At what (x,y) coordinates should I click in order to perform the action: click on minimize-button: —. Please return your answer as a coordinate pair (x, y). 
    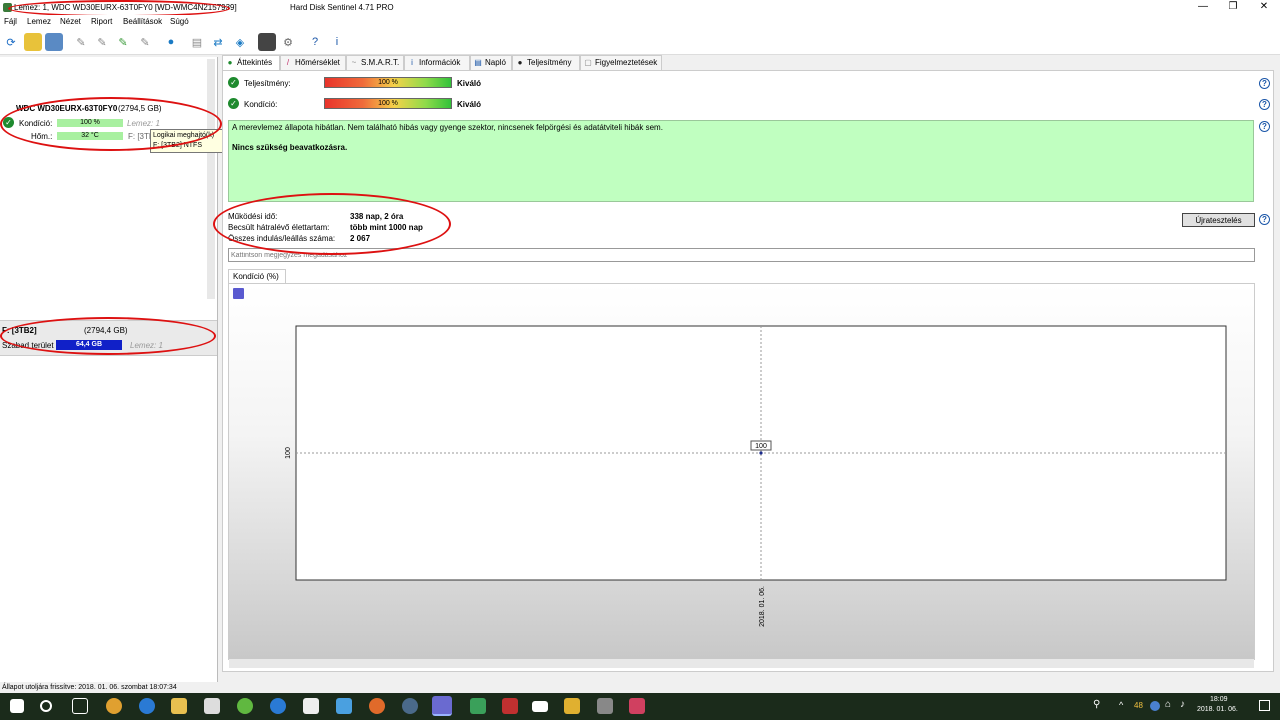
    Looking at the image, I should click on (1203, 7).